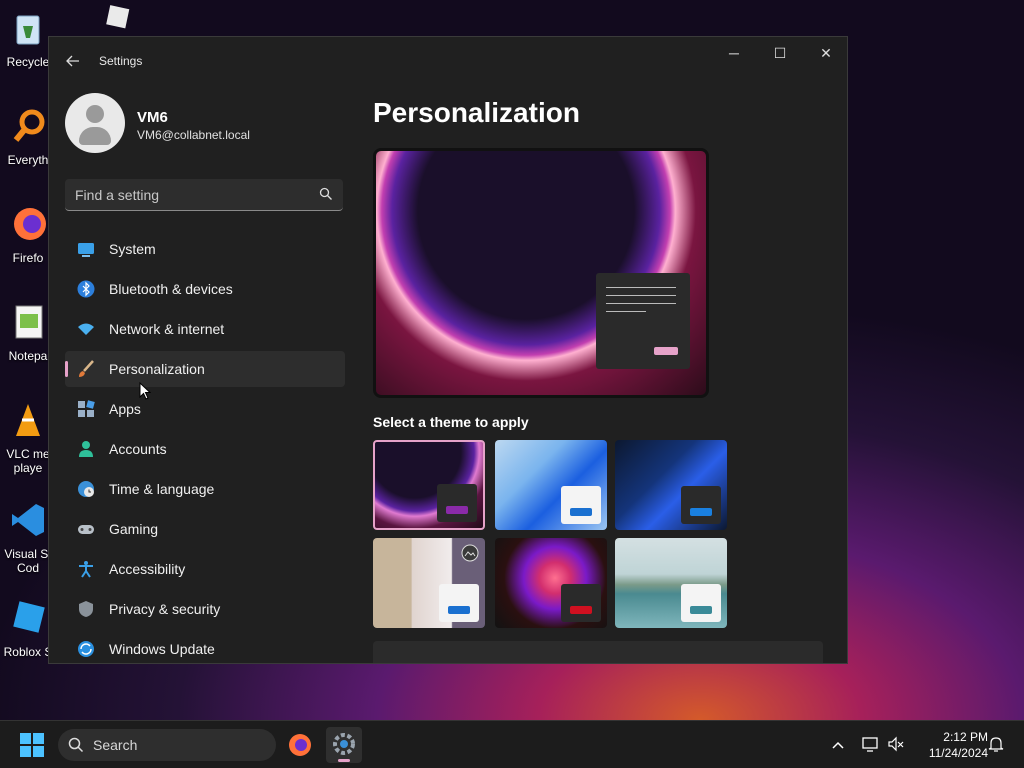  Describe the element at coordinates (162, 489) in the screenshot. I see `nav-label: Time & language` at that location.